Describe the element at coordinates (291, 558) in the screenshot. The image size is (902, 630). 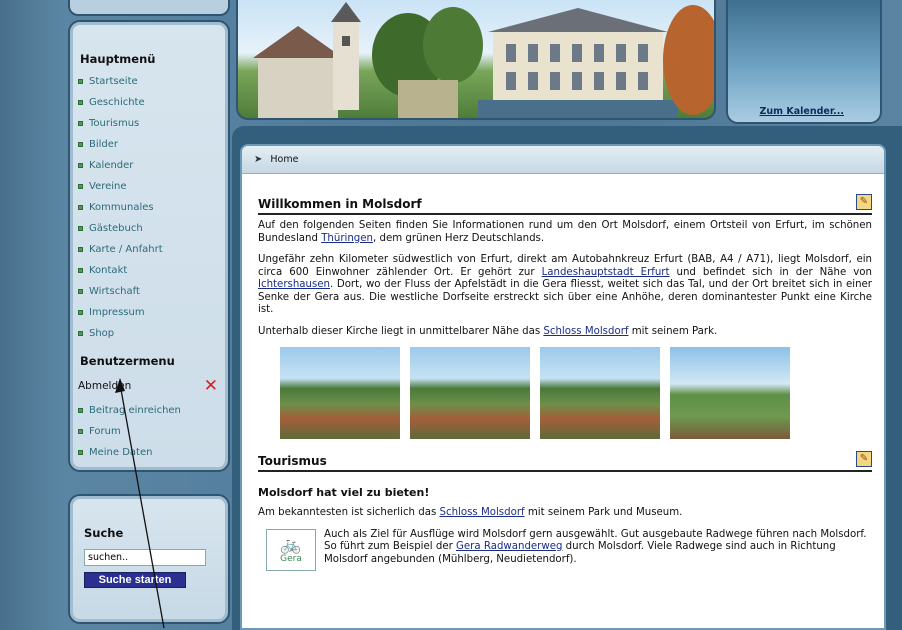
I see `bike-logo-label: Gera` at that location.